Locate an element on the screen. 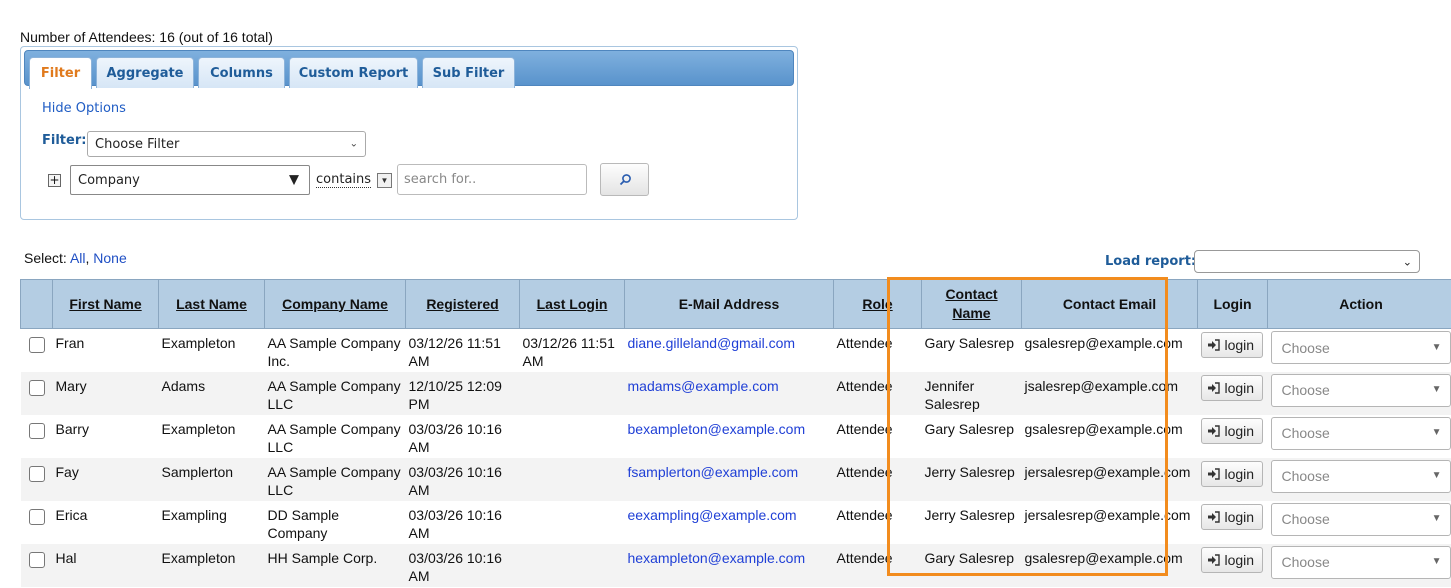 The image size is (1451, 588). col-contact-name: Contact Name is located at coordinates (971, 304).